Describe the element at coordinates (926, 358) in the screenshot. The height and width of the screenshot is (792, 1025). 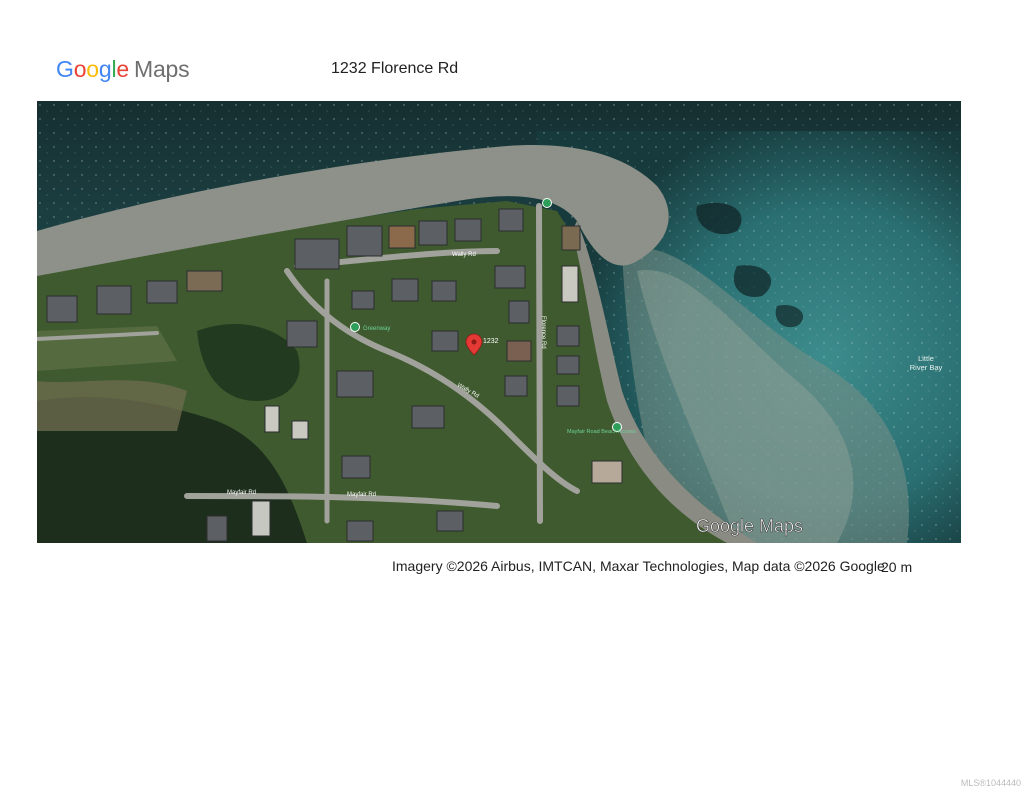
I see `water-label-line1: Little` at that location.